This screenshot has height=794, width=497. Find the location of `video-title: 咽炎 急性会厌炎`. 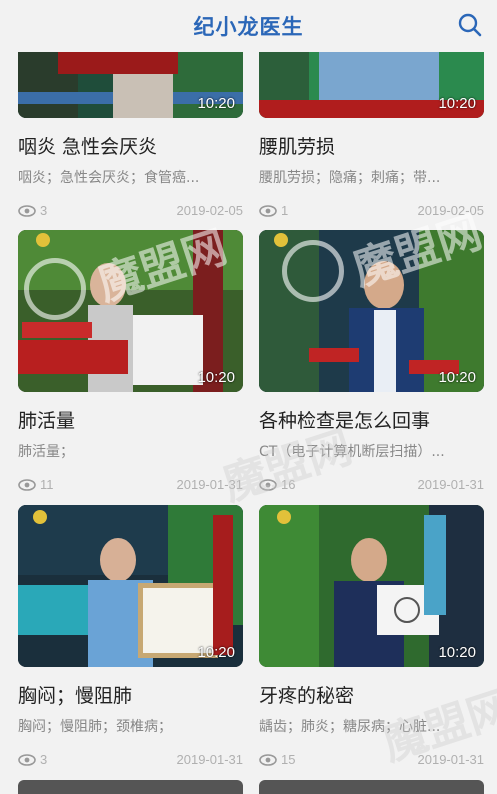

video-title: 咽炎 急性会厌炎 is located at coordinates (130, 145).